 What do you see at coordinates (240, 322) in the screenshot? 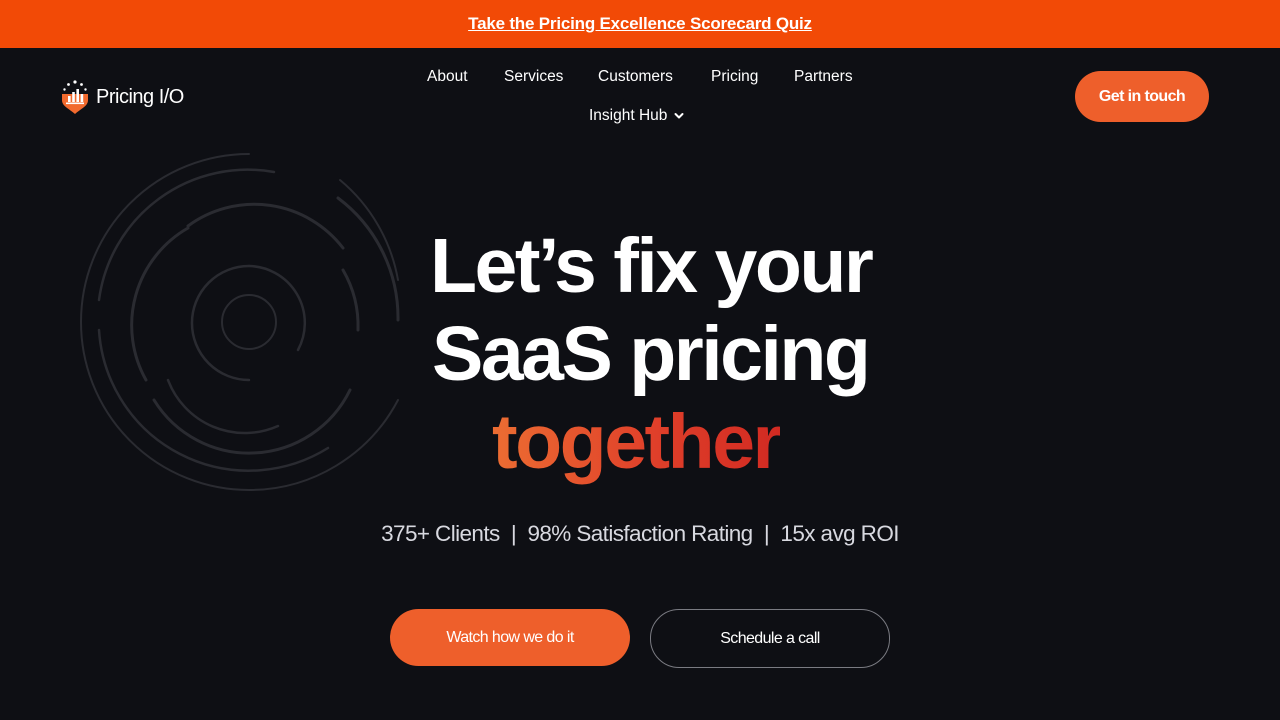
I see `concentric-rings-graphic` at bounding box center [240, 322].